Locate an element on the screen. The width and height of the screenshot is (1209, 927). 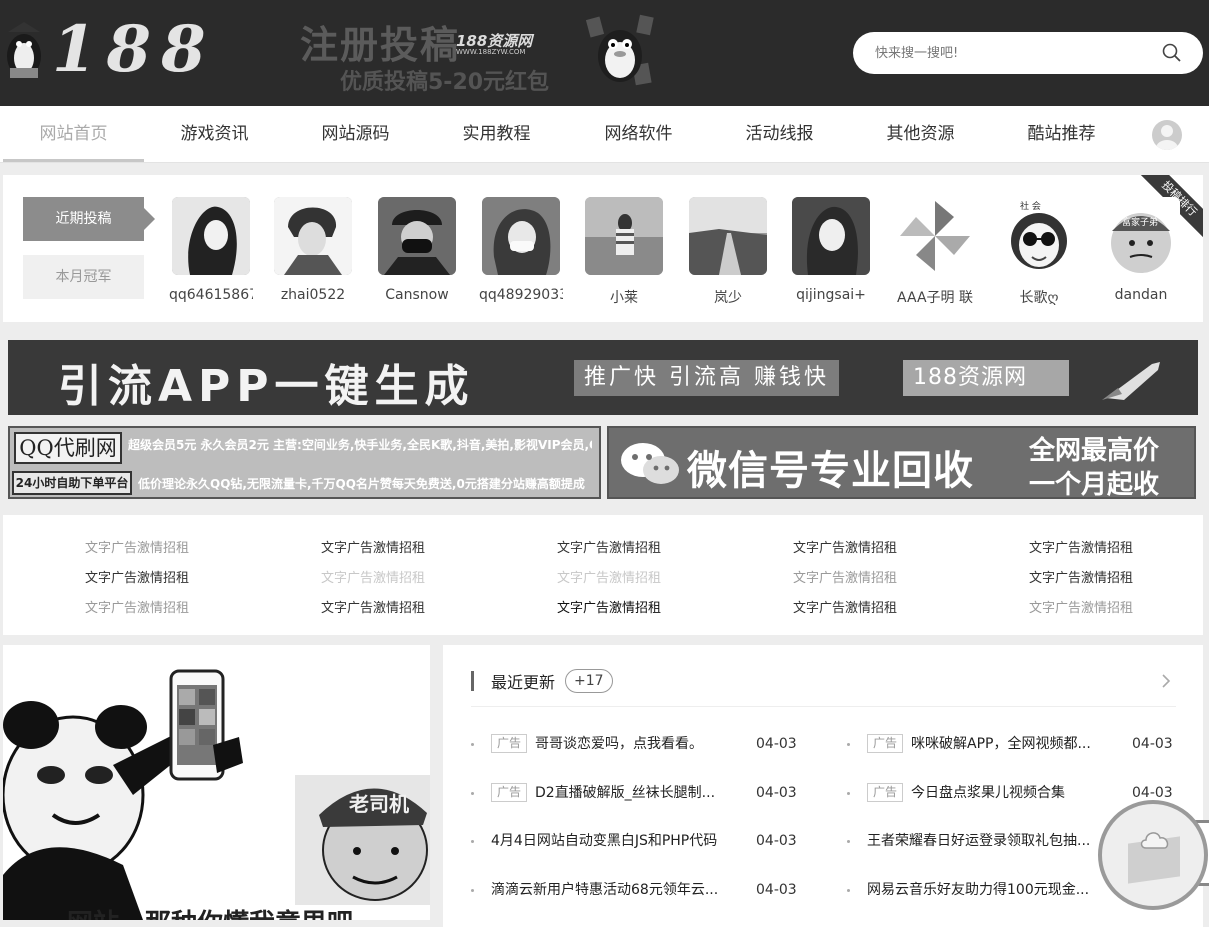
contributor-card: qq64615867 is located at coordinates (211, 250).